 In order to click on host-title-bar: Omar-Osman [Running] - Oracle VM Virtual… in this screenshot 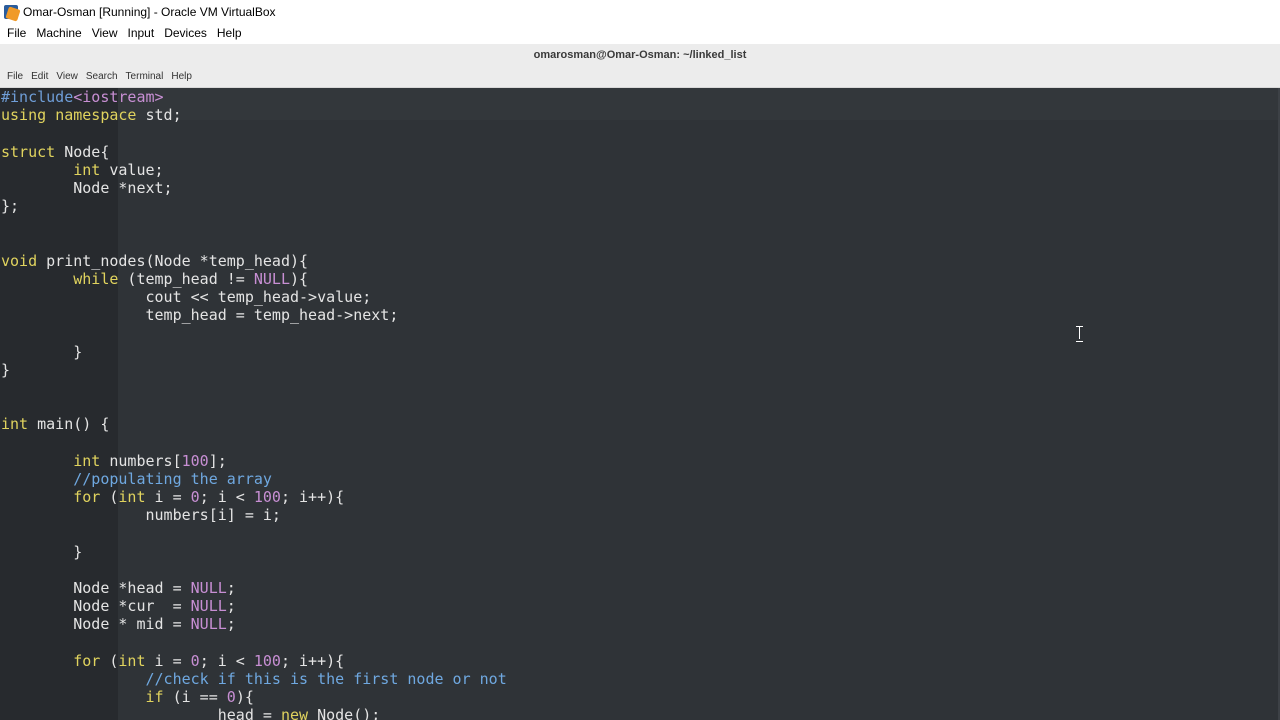, I will do `click(640, 11)`.